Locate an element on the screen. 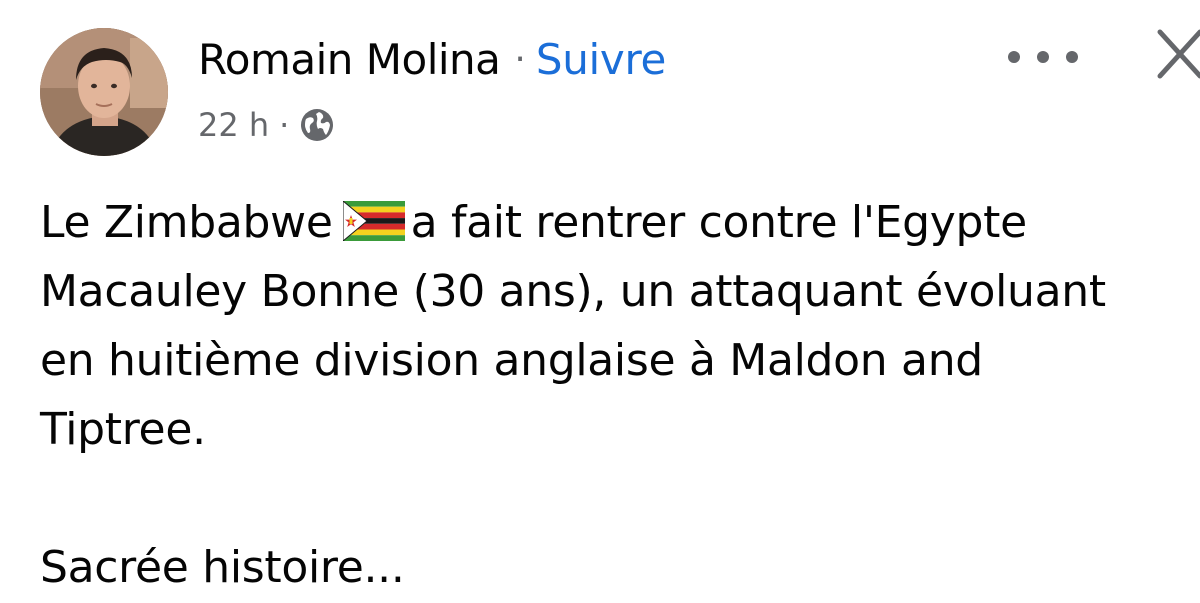  author-header: Romain Molina · Suivre is located at coordinates (432, 59).